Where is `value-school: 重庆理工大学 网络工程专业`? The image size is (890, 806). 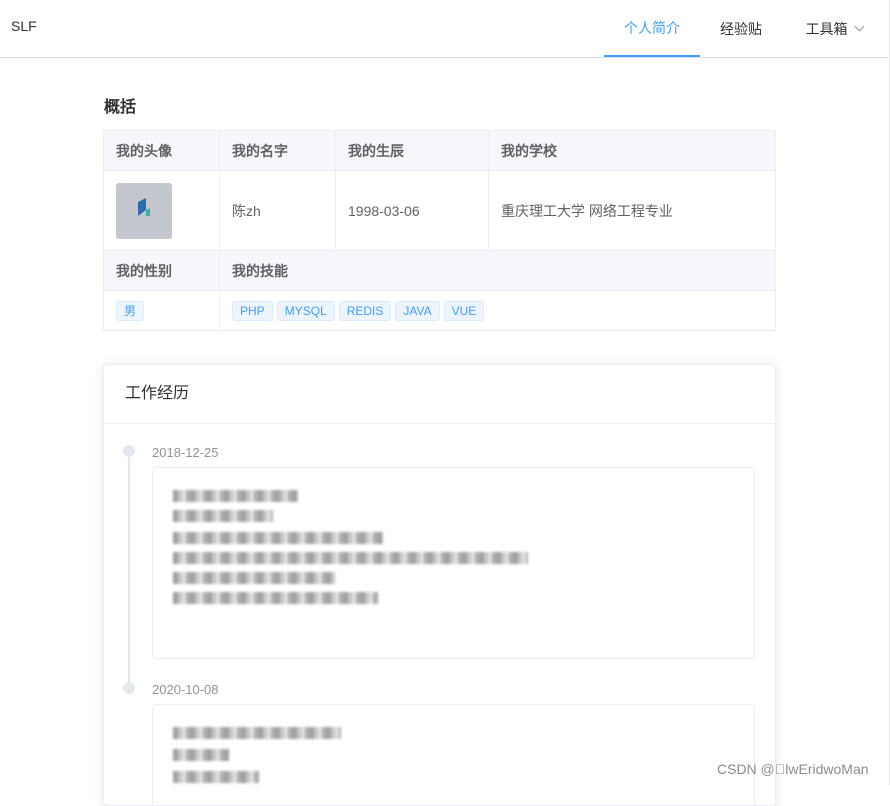
value-school: 重庆理工大学 网络工程专业 is located at coordinates (632, 210).